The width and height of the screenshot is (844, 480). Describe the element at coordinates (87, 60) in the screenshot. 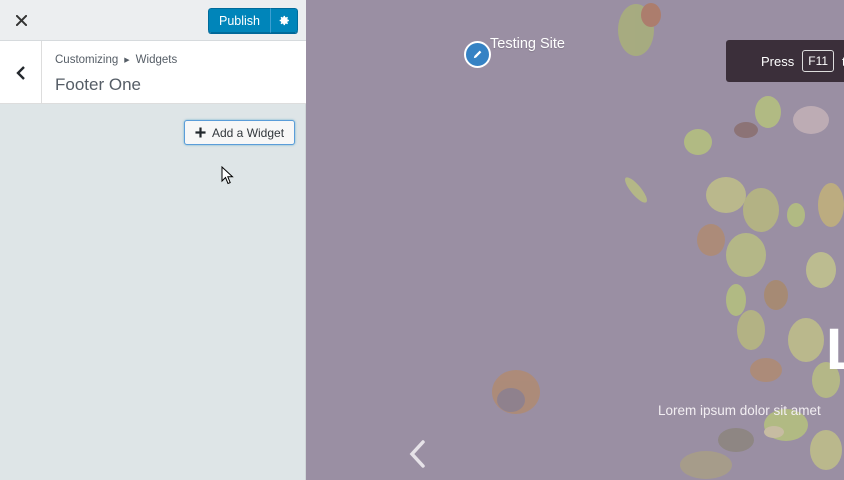

I see `breadcrumb-parent: Customizing` at that location.